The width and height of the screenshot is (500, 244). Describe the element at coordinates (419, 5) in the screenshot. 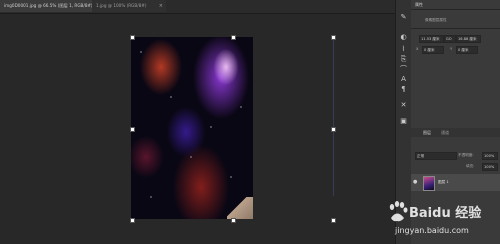

I see `properties-tab: 属性` at that location.